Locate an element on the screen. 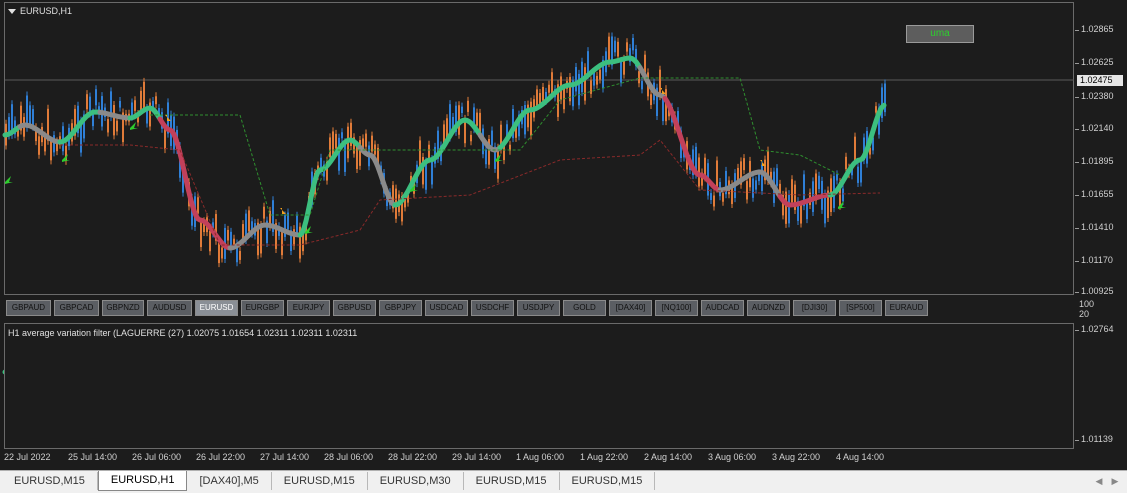 The image size is (1127, 493). symbol-button: EURGBP is located at coordinates (262, 308).